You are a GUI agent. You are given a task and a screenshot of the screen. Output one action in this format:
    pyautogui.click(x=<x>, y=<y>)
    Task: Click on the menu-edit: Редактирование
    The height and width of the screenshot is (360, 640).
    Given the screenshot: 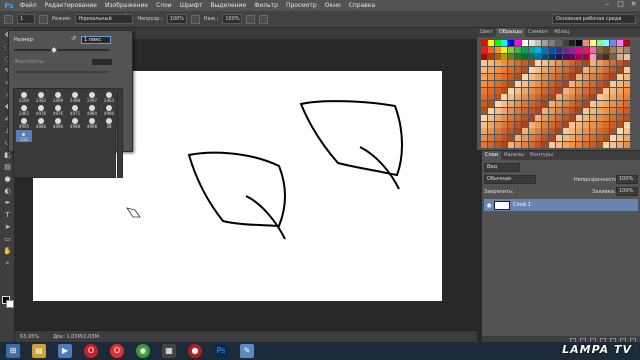 What is the action you would take?
    pyautogui.click(x=71, y=5)
    